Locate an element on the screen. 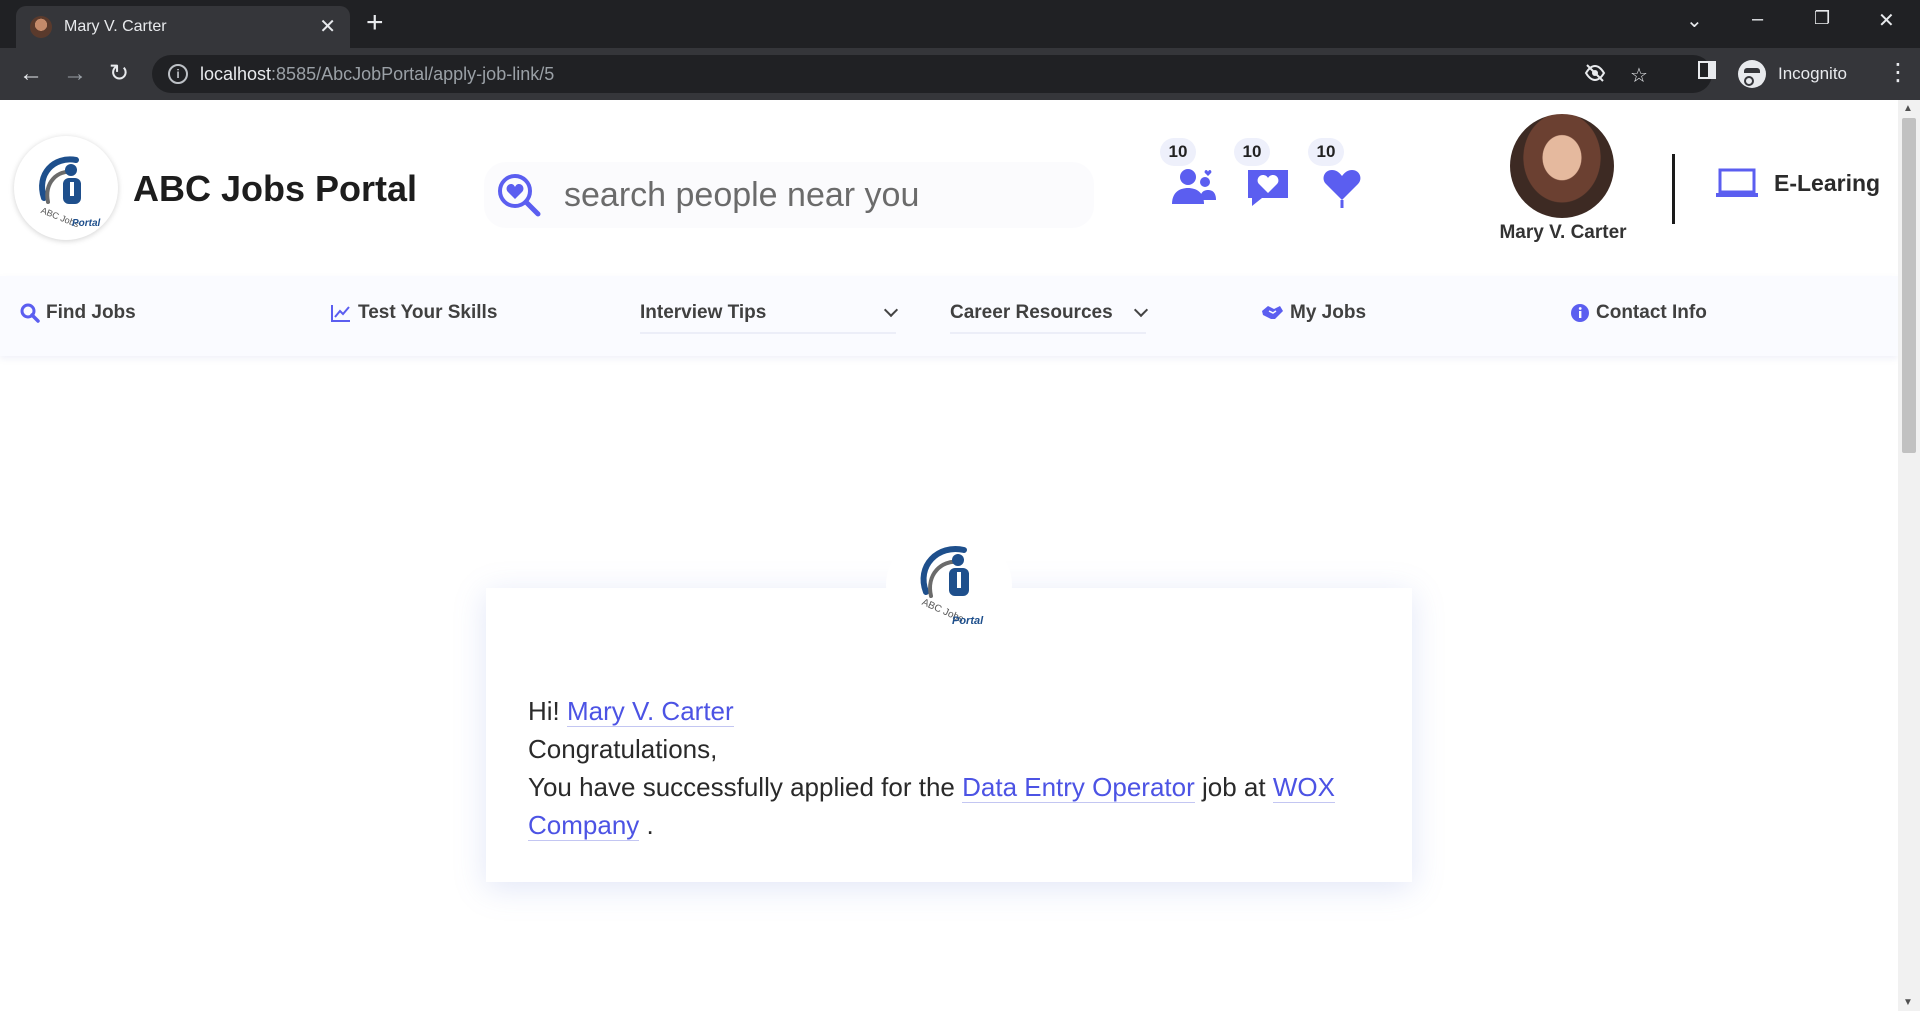 This screenshot has height=1011, width=1920. restore-icon: ❐ is located at coordinates (1822, 18).